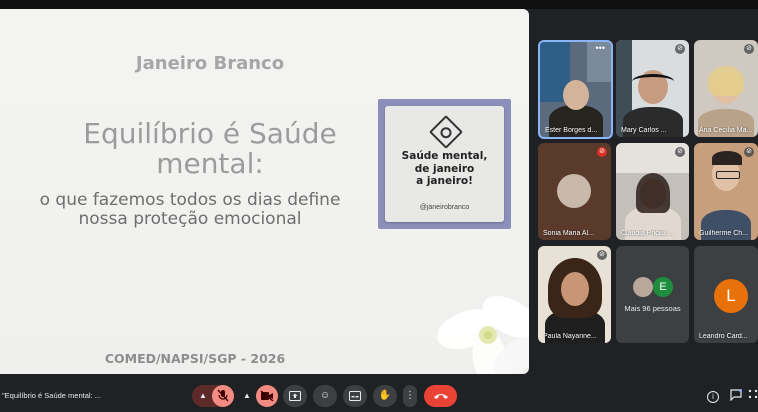 The width and height of the screenshot is (758, 412). I want to click on slide-subtitle-line1: o que fazemos todos os dias define, so click(190, 200).